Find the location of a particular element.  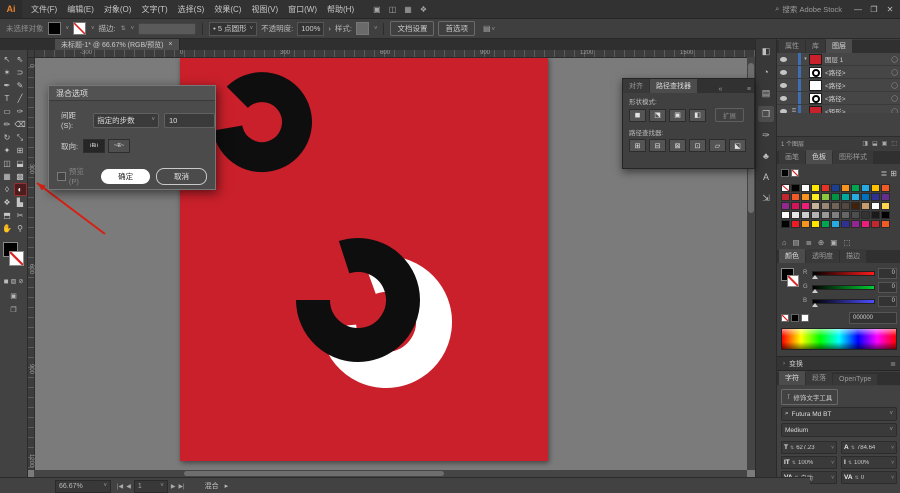

hscroll-thumb is located at coordinates (314, 473).